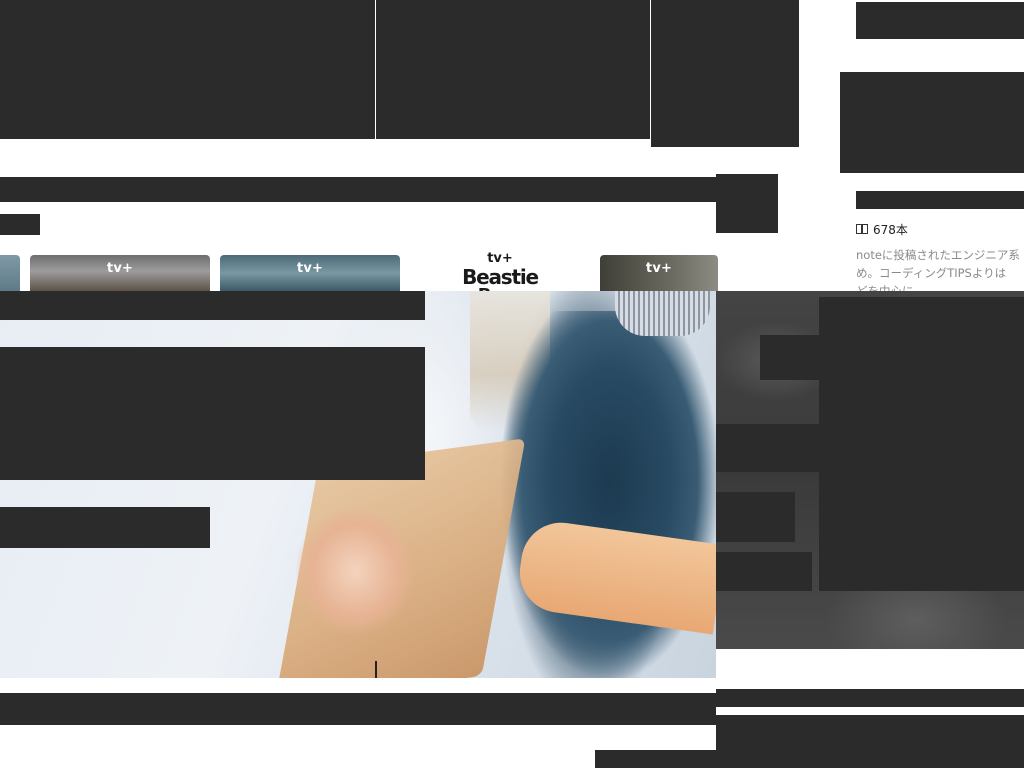  I want to click on video-card-2: tv+, so click(120, 275).